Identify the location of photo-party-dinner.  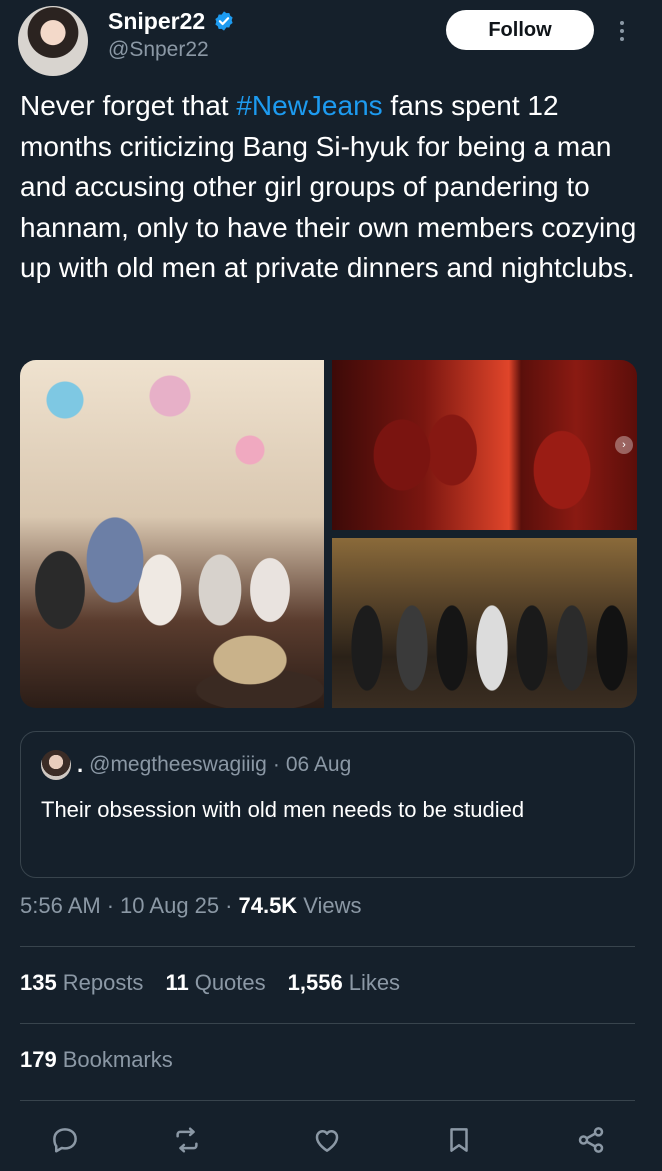
(172, 534).